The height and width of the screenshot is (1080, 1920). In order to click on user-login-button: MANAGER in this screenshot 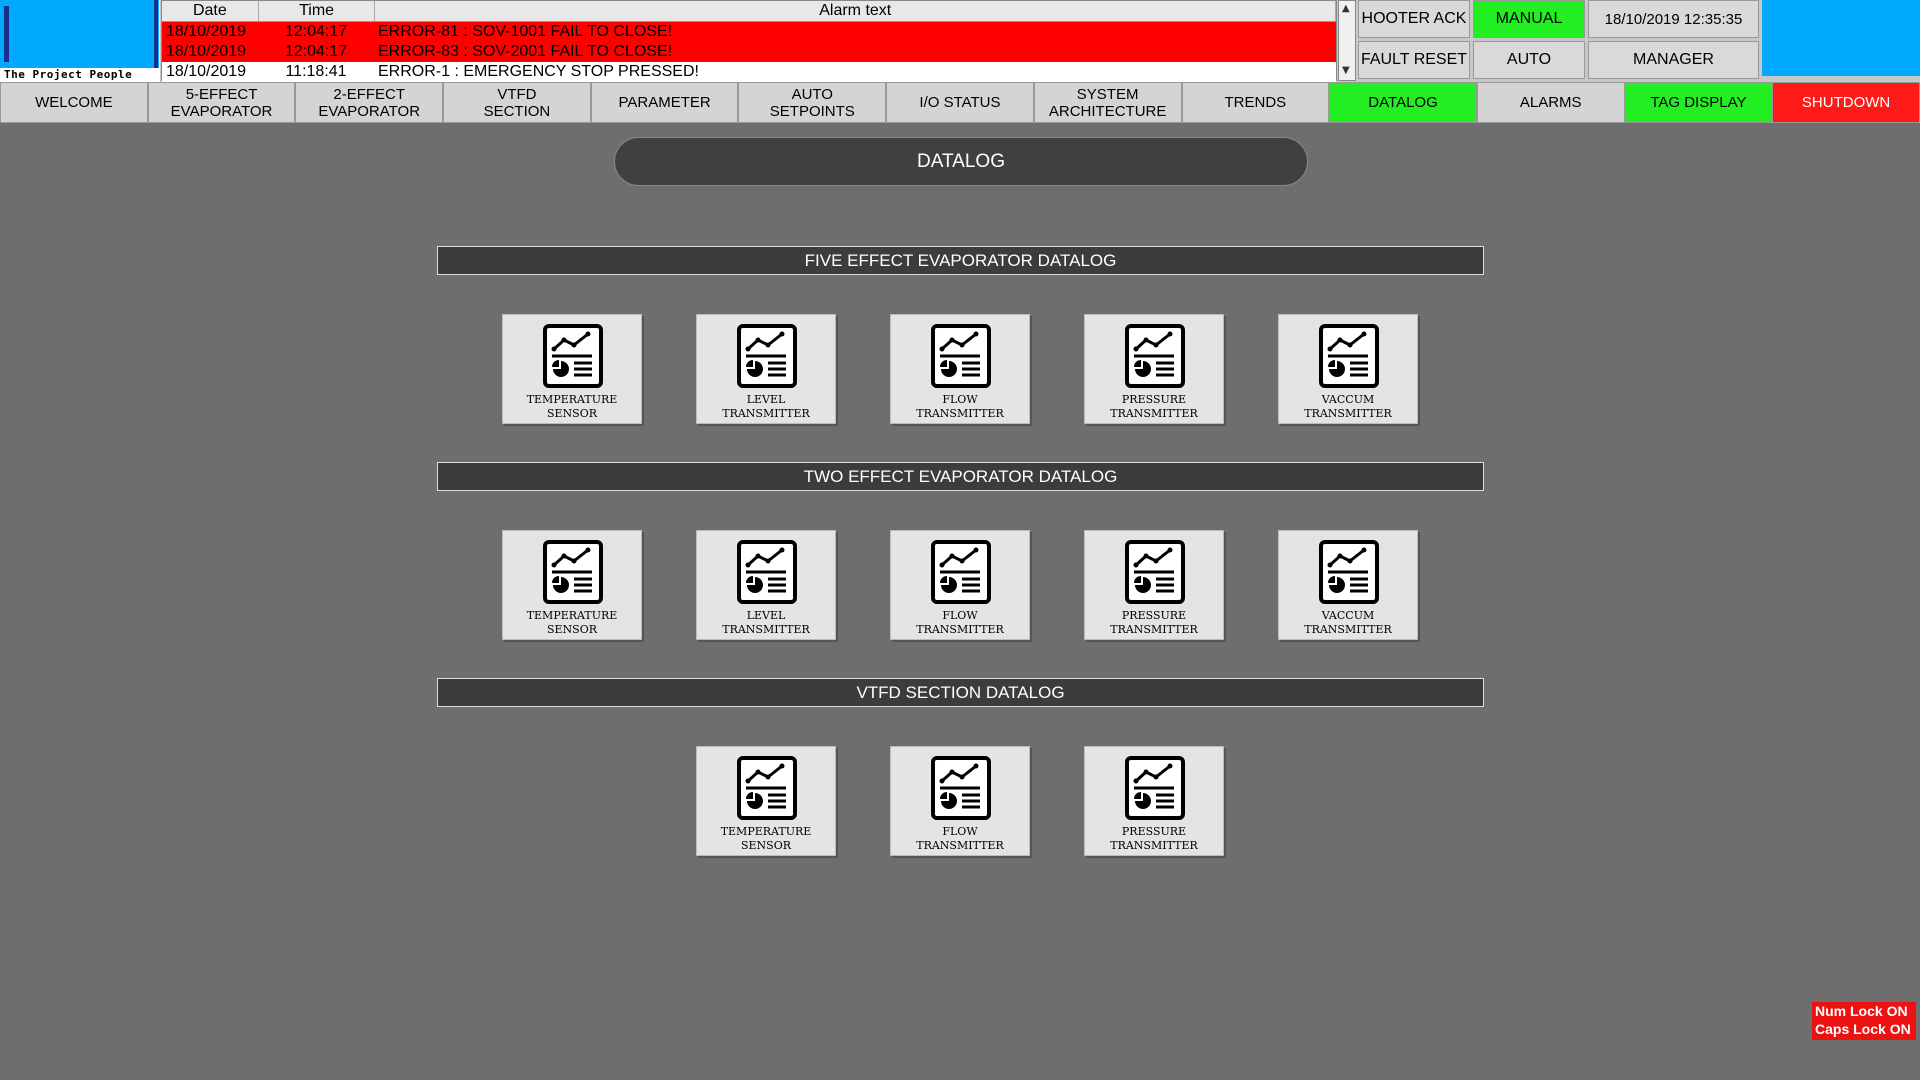, I will do `click(1673, 60)`.